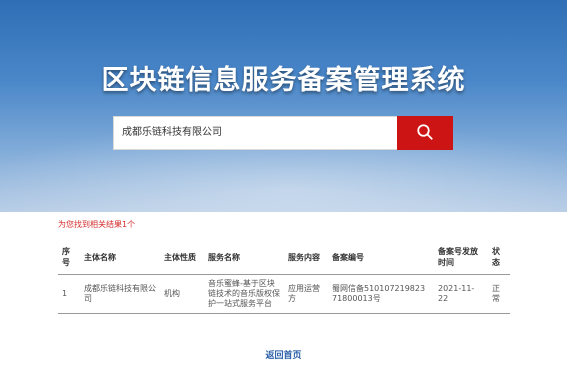 The height and width of the screenshot is (367, 567). I want to click on cell-status: 正常, so click(499, 294).